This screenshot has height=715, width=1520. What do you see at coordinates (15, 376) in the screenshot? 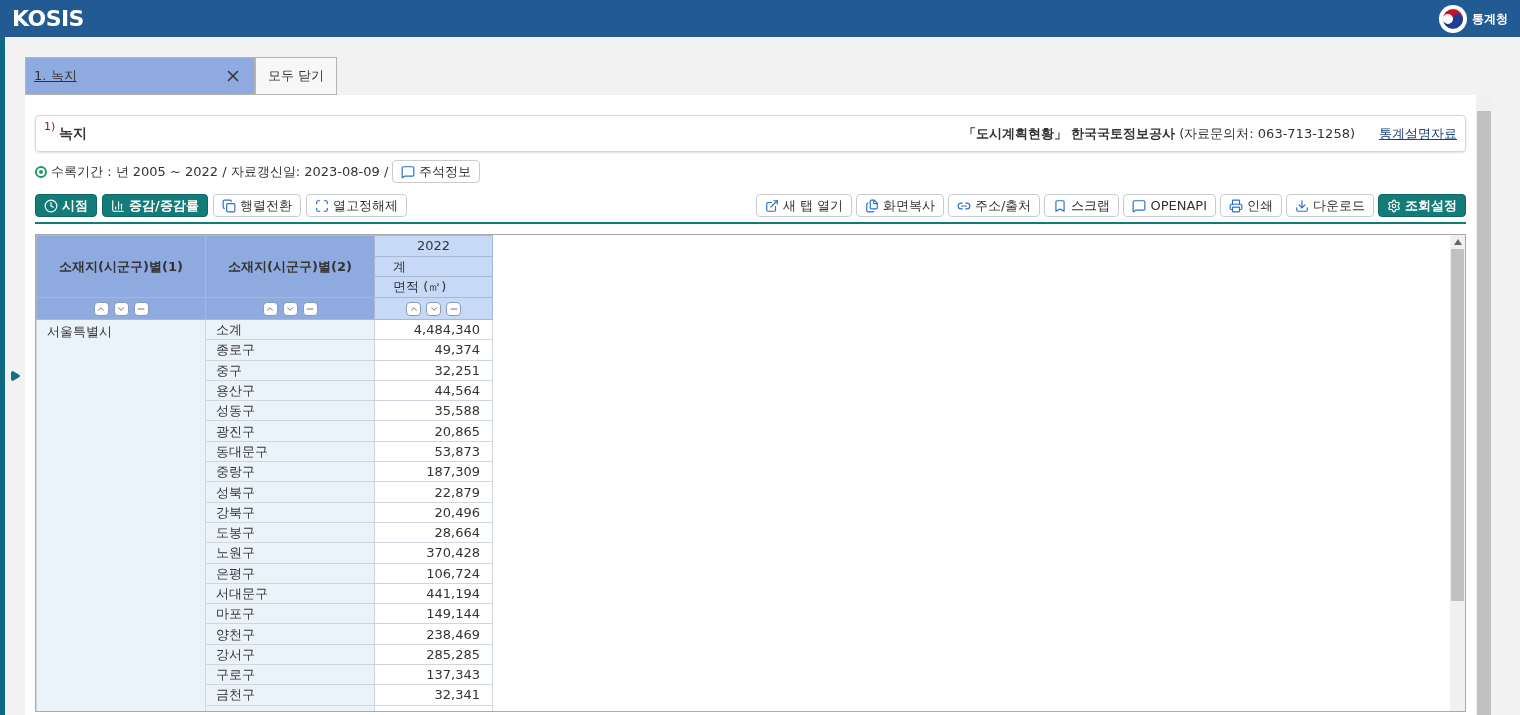
I see `expand-panel-icon` at bounding box center [15, 376].